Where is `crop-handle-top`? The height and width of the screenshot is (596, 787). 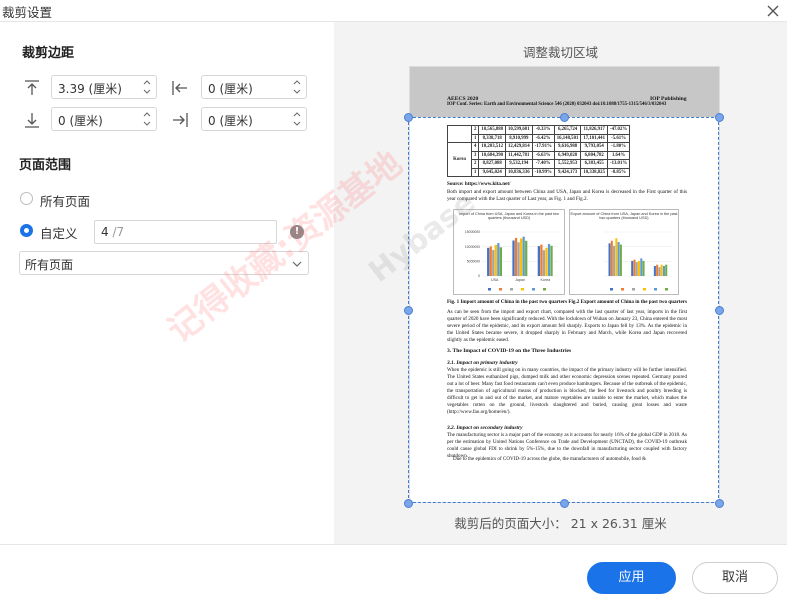
crop-handle-top is located at coordinates (564, 117).